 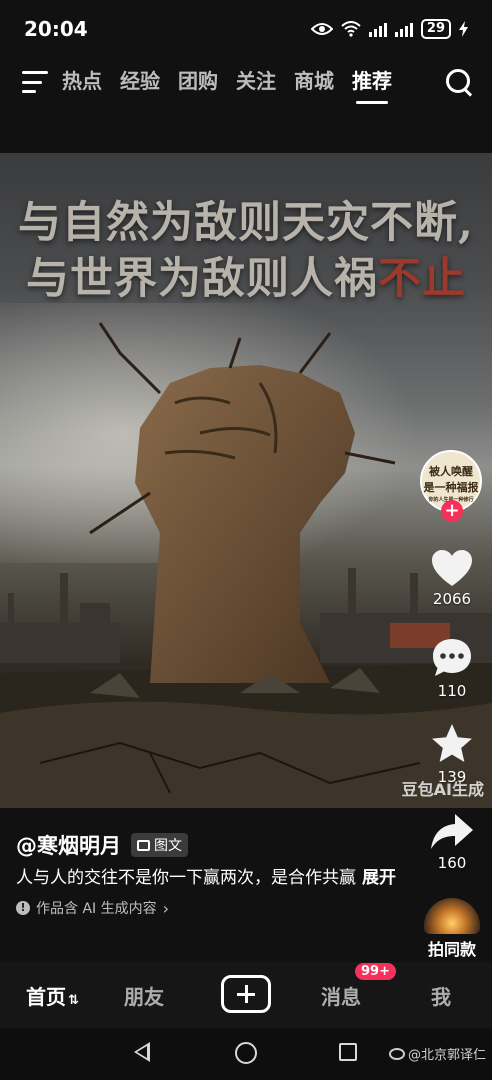 I want to click on weibo-watermark: @北京郭译仁, so click(x=437, y=1053).